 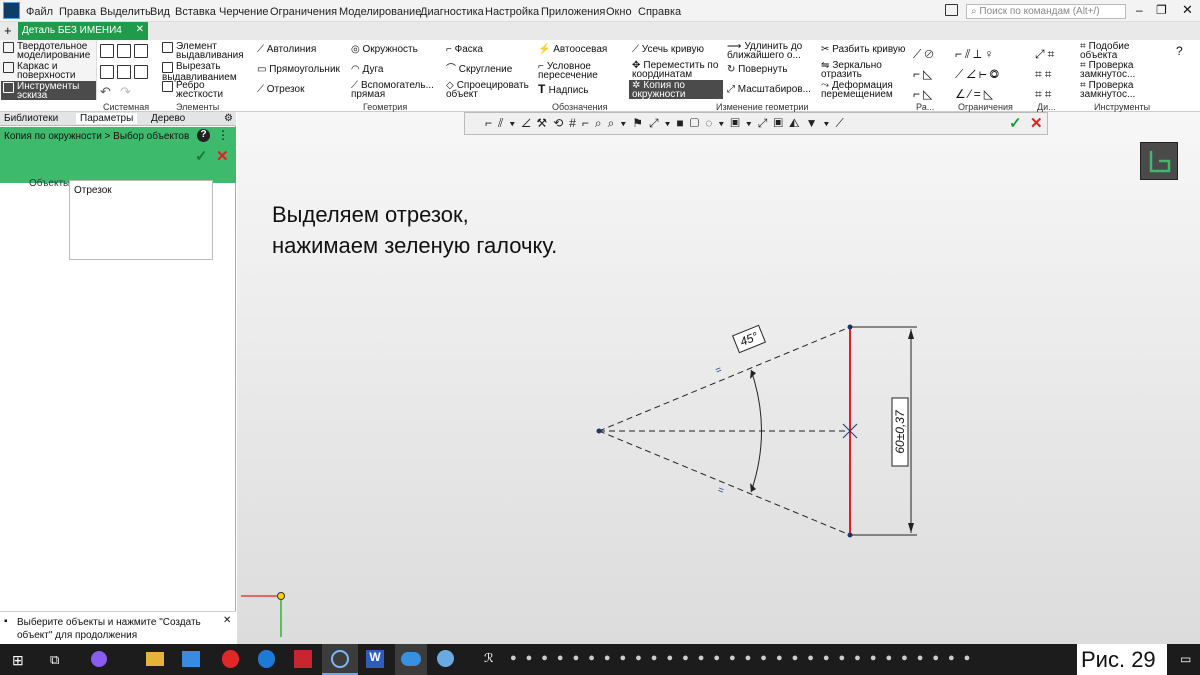 What do you see at coordinates (168, 118) in the screenshot?
I see `tab-tree: Дерево` at bounding box center [168, 118].